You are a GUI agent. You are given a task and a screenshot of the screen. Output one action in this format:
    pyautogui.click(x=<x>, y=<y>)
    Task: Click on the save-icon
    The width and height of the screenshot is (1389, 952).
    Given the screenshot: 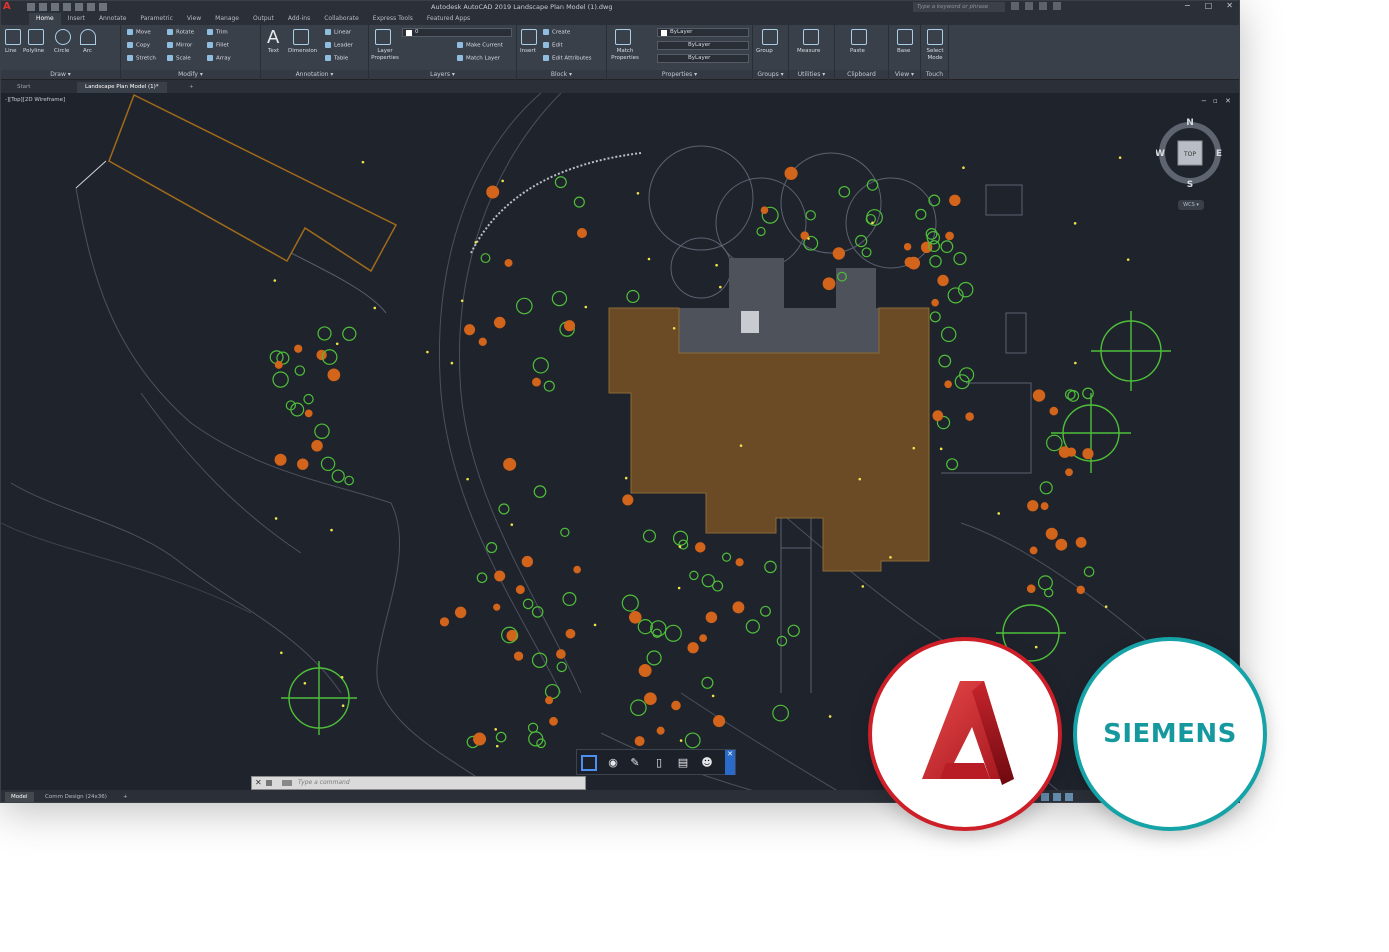 What is the action you would take?
    pyautogui.click(x=55, y=7)
    